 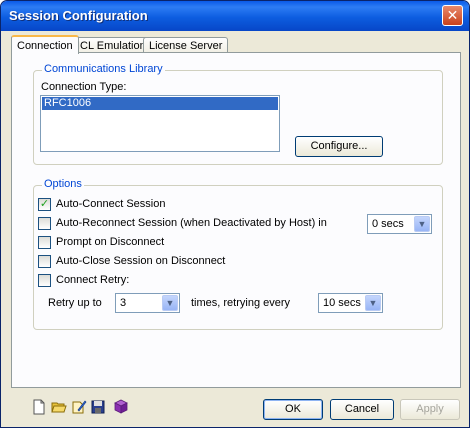 I want to click on auto-reconnect-checkbox, so click(x=44, y=223).